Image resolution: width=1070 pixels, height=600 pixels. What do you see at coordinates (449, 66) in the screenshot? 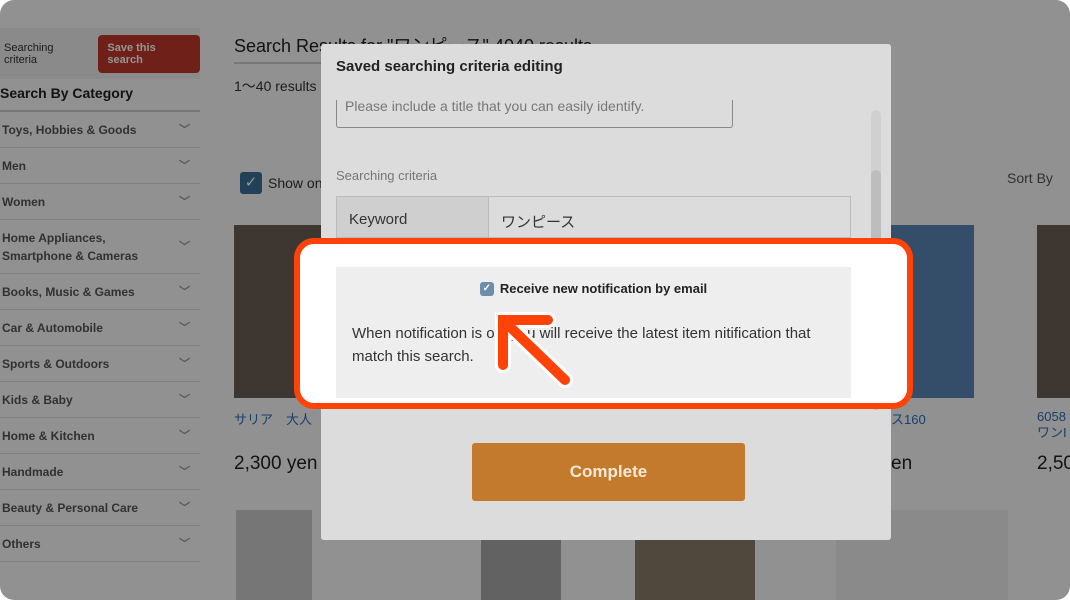
I see `modal-title: Saved searching criteria editing` at bounding box center [449, 66].